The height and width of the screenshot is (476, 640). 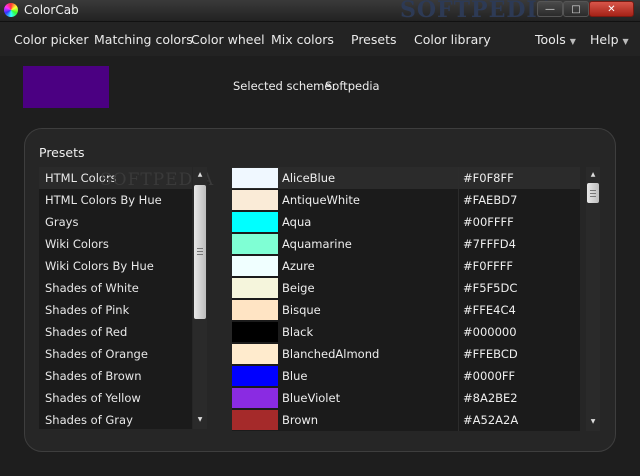 I want to click on color-name: Aquamarine, so click(x=317, y=244).